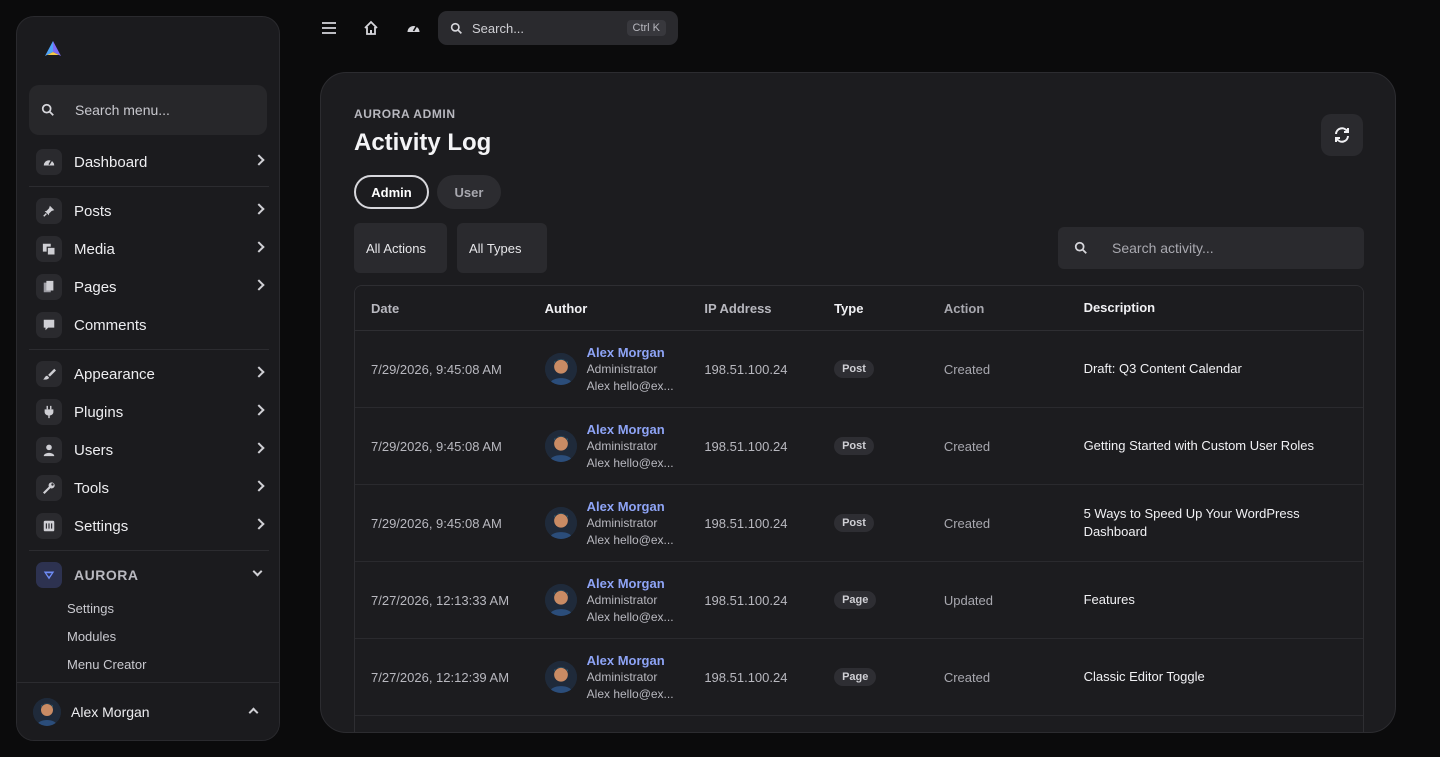 The height and width of the screenshot is (757, 1440). Describe the element at coordinates (149, 450) in the screenshot. I see `sidebar-item-users: Users` at that location.